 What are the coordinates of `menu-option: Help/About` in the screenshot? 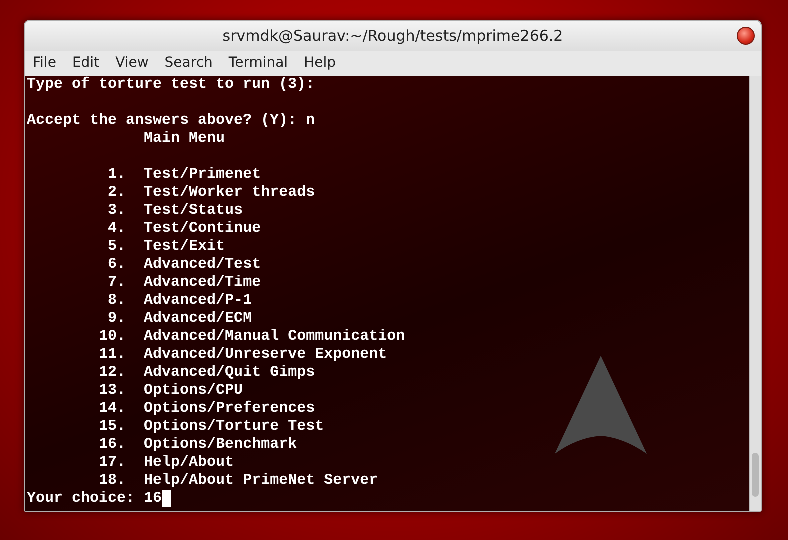 It's located at (189, 462).